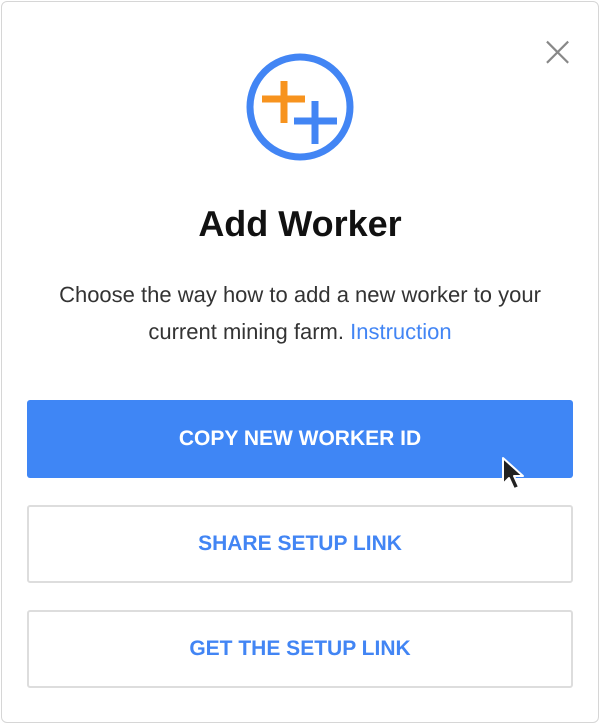  What do you see at coordinates (300, 544) in the screenshot?
I see `link-button: SHARE SETUP LINK` at bounding box center [300, 544].